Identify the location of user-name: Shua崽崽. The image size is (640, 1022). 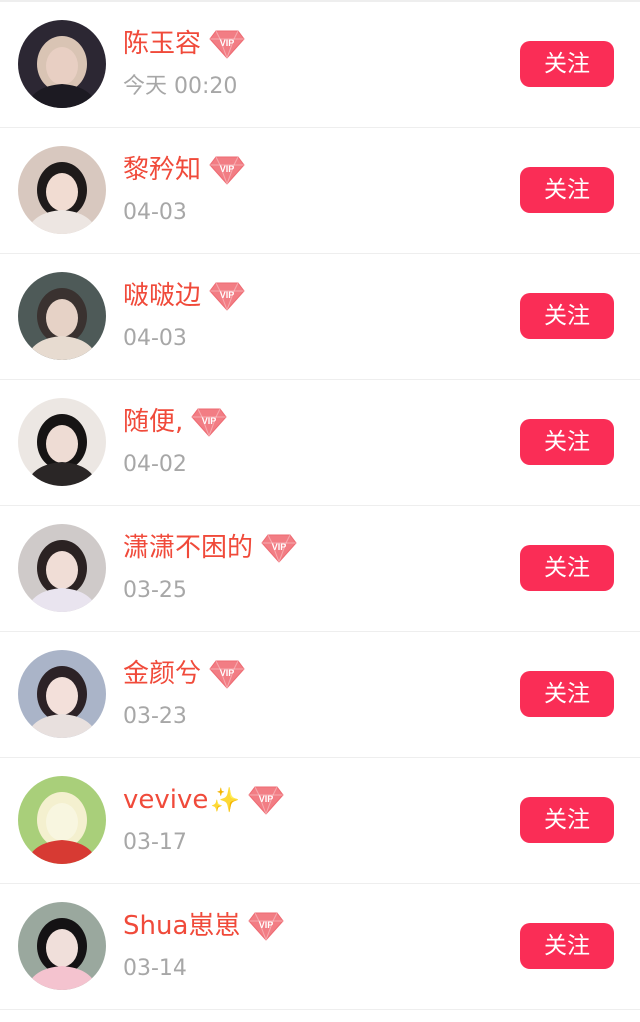
(181, 926).